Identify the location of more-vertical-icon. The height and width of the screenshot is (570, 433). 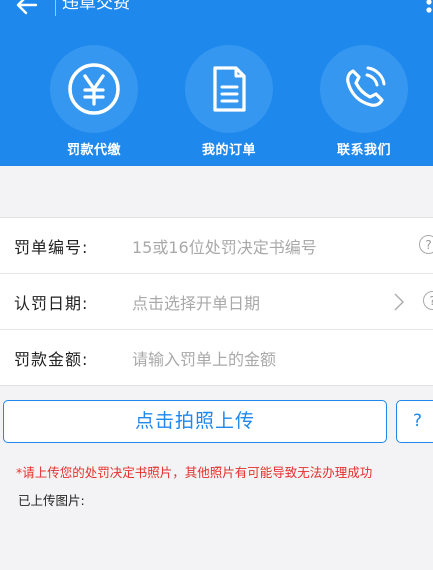
(428, 9).